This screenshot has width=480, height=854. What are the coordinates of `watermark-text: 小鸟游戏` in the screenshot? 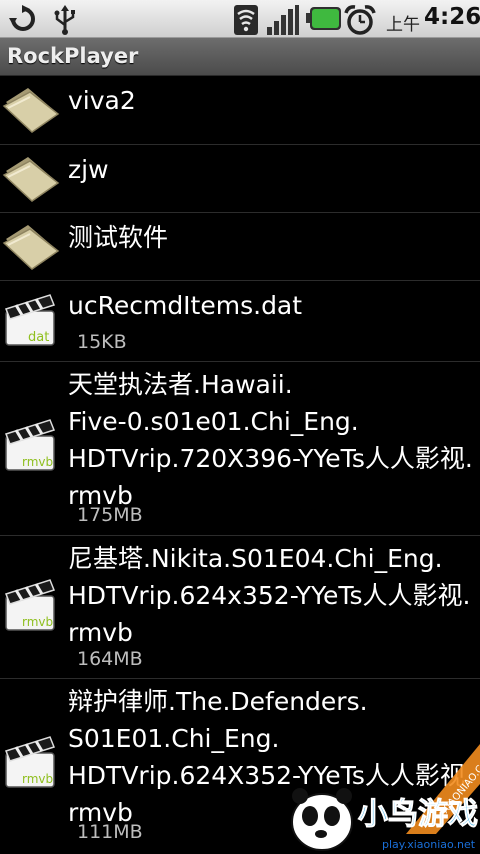 It's located at (418, 814).